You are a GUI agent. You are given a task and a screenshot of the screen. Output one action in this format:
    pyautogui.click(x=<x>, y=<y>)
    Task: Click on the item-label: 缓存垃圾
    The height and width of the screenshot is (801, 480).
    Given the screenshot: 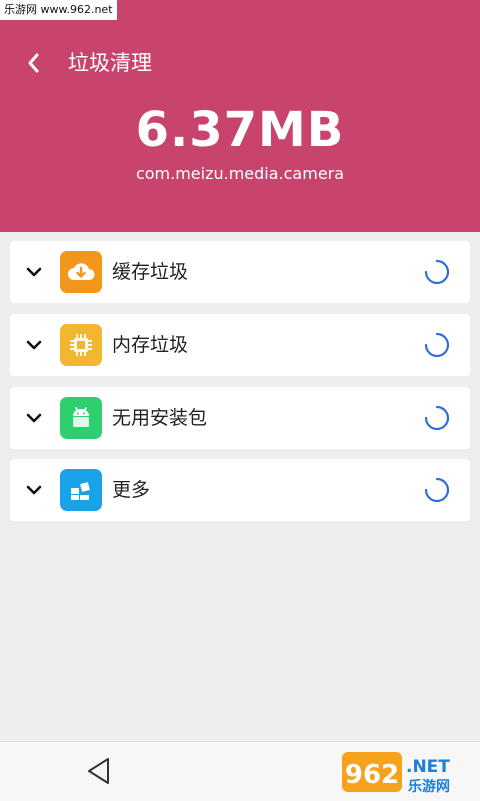 What is the action you would take?
    pyautogui.click(x=150, y=272)
    